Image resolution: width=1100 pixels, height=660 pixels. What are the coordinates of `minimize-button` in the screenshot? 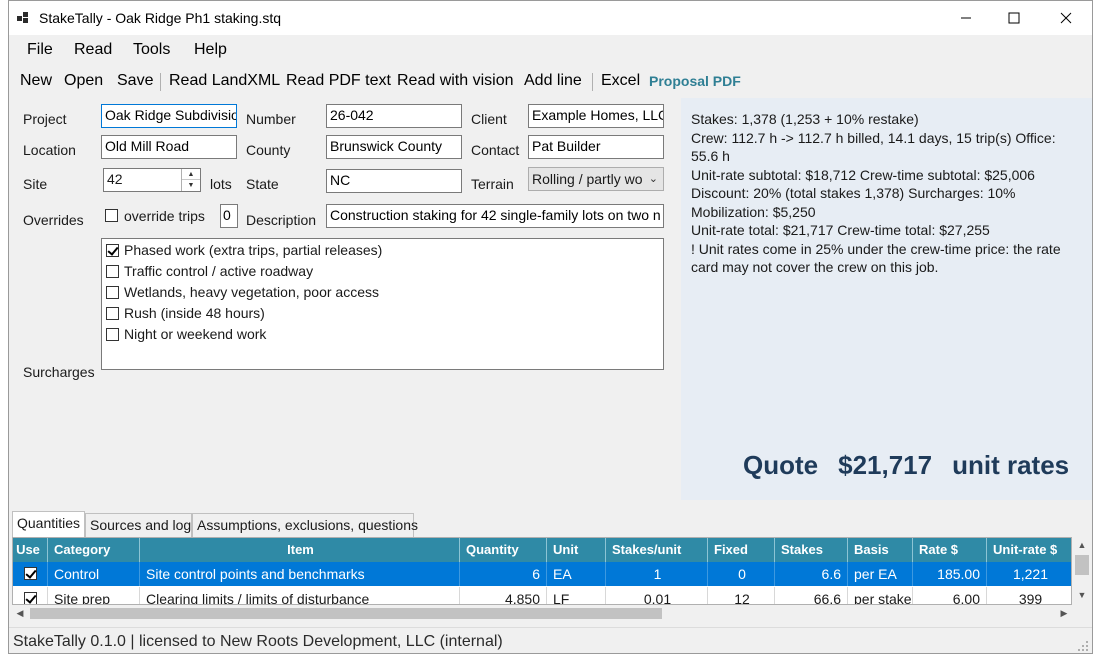 It's located at (966, 18).